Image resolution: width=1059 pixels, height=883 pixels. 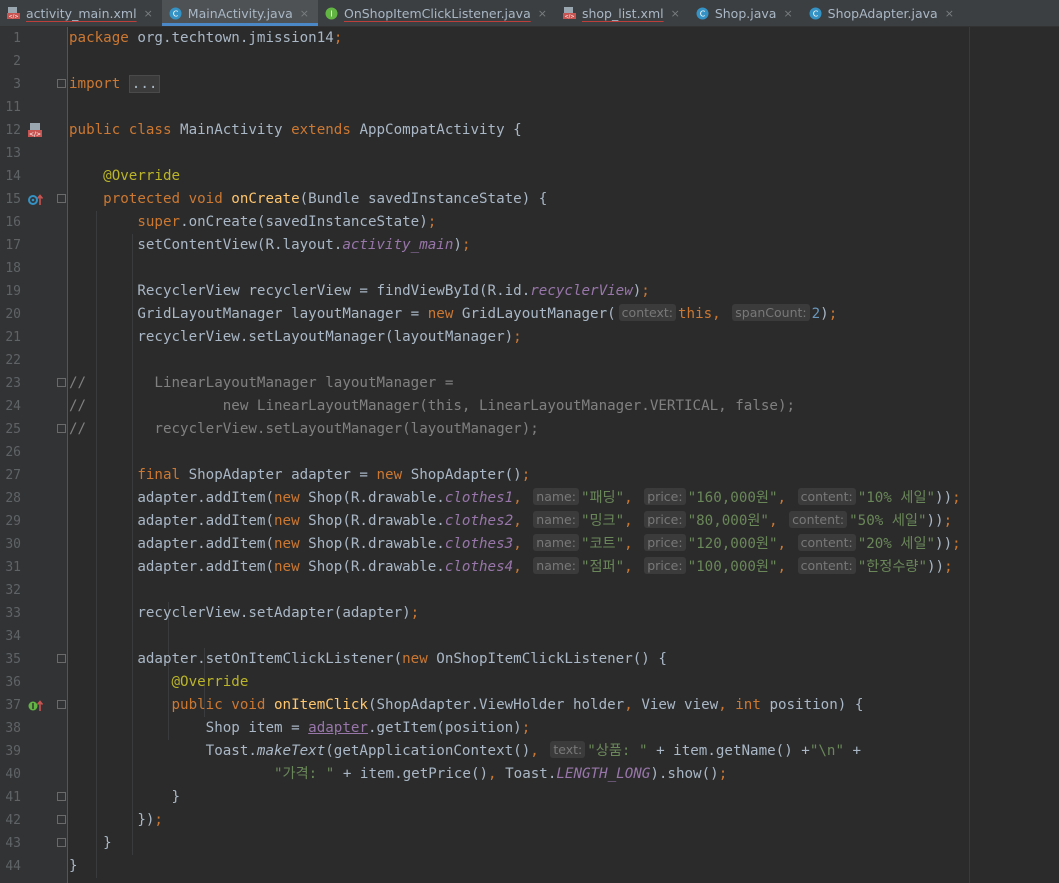 What do you see at coordinates (745, 13) in the screenshot?
I see `tab-shop-java: C Shop.java ×` at bounding box center [745, 13].